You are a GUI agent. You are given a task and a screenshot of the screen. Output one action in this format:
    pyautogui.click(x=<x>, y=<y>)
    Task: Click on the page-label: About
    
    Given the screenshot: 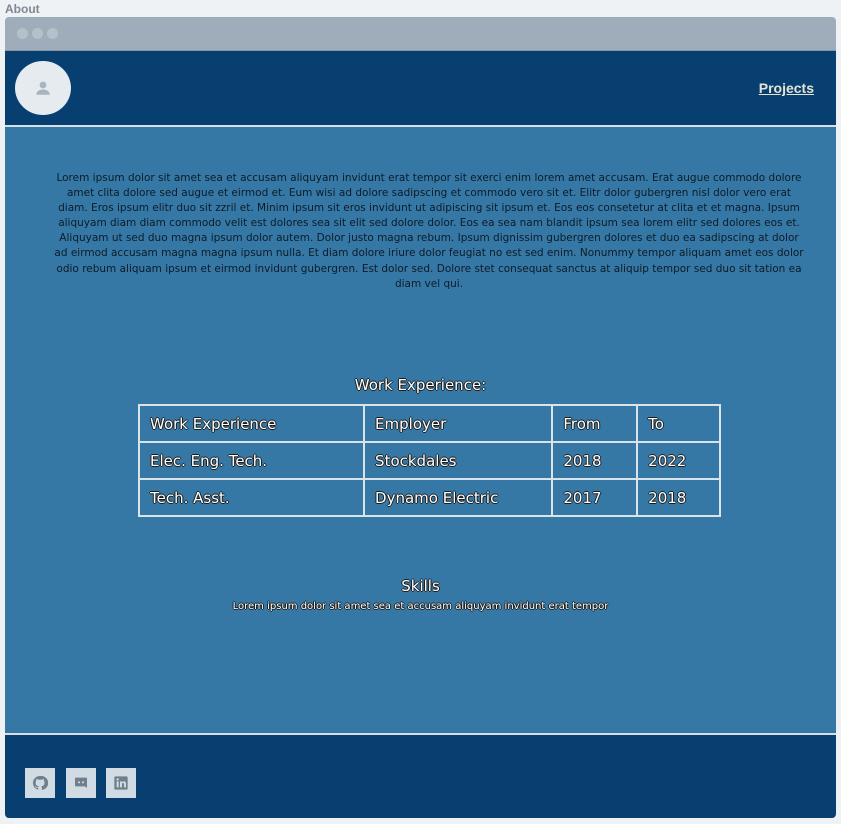 What is the action you would take?
    pyautogui.click(x=22, y=9)
    